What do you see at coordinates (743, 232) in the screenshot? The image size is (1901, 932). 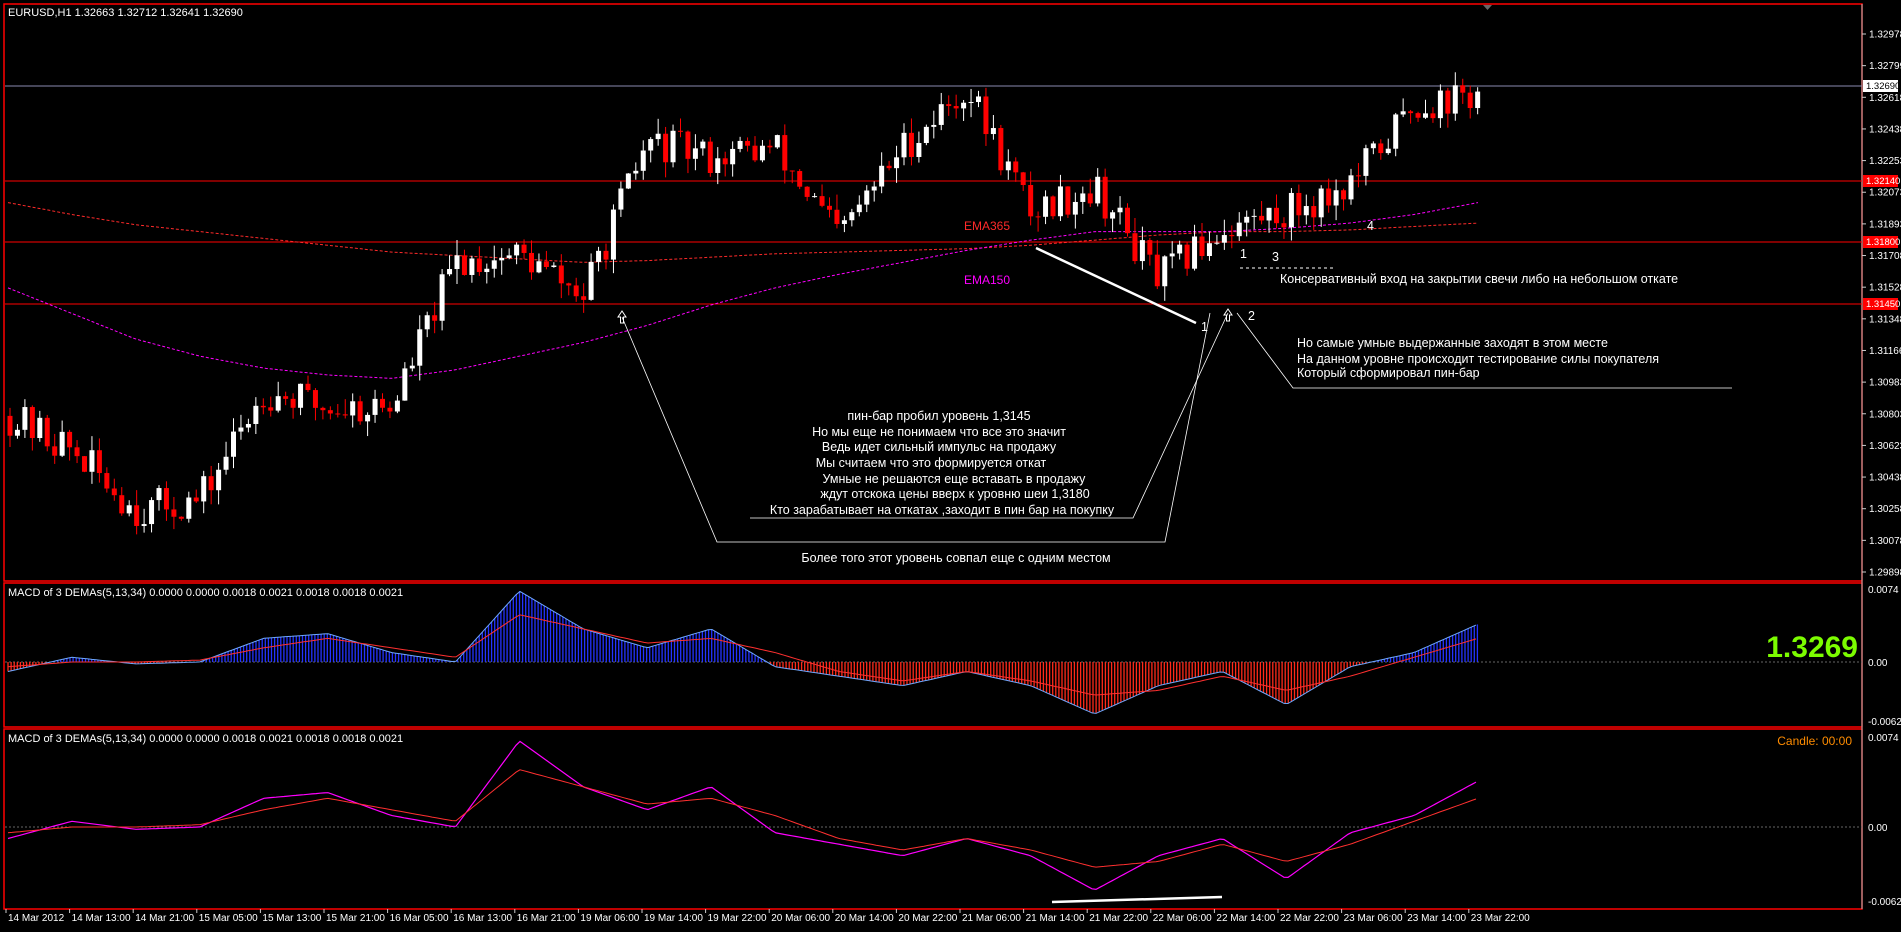 I see `ema365-line` at bounding box center [743, 232].